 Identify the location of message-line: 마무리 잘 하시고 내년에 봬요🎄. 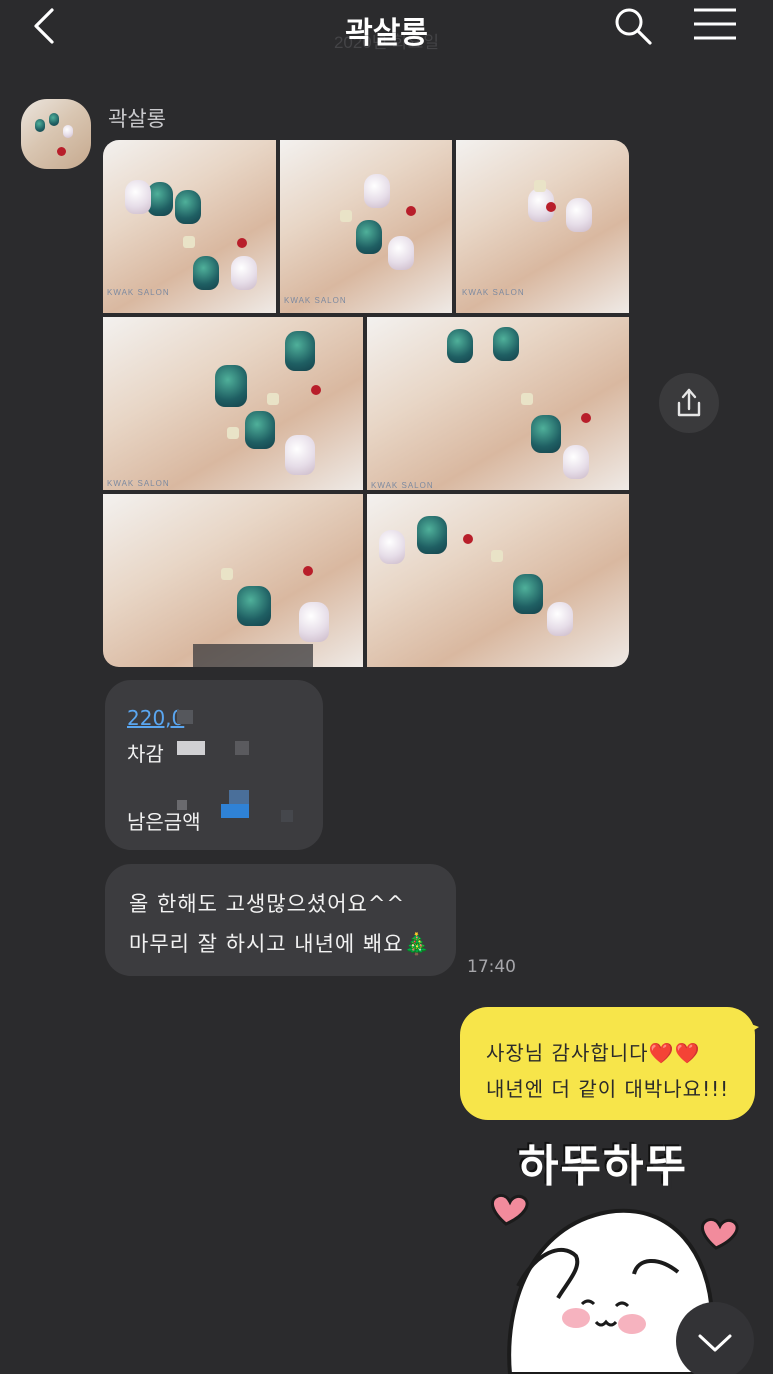
(280, 944).